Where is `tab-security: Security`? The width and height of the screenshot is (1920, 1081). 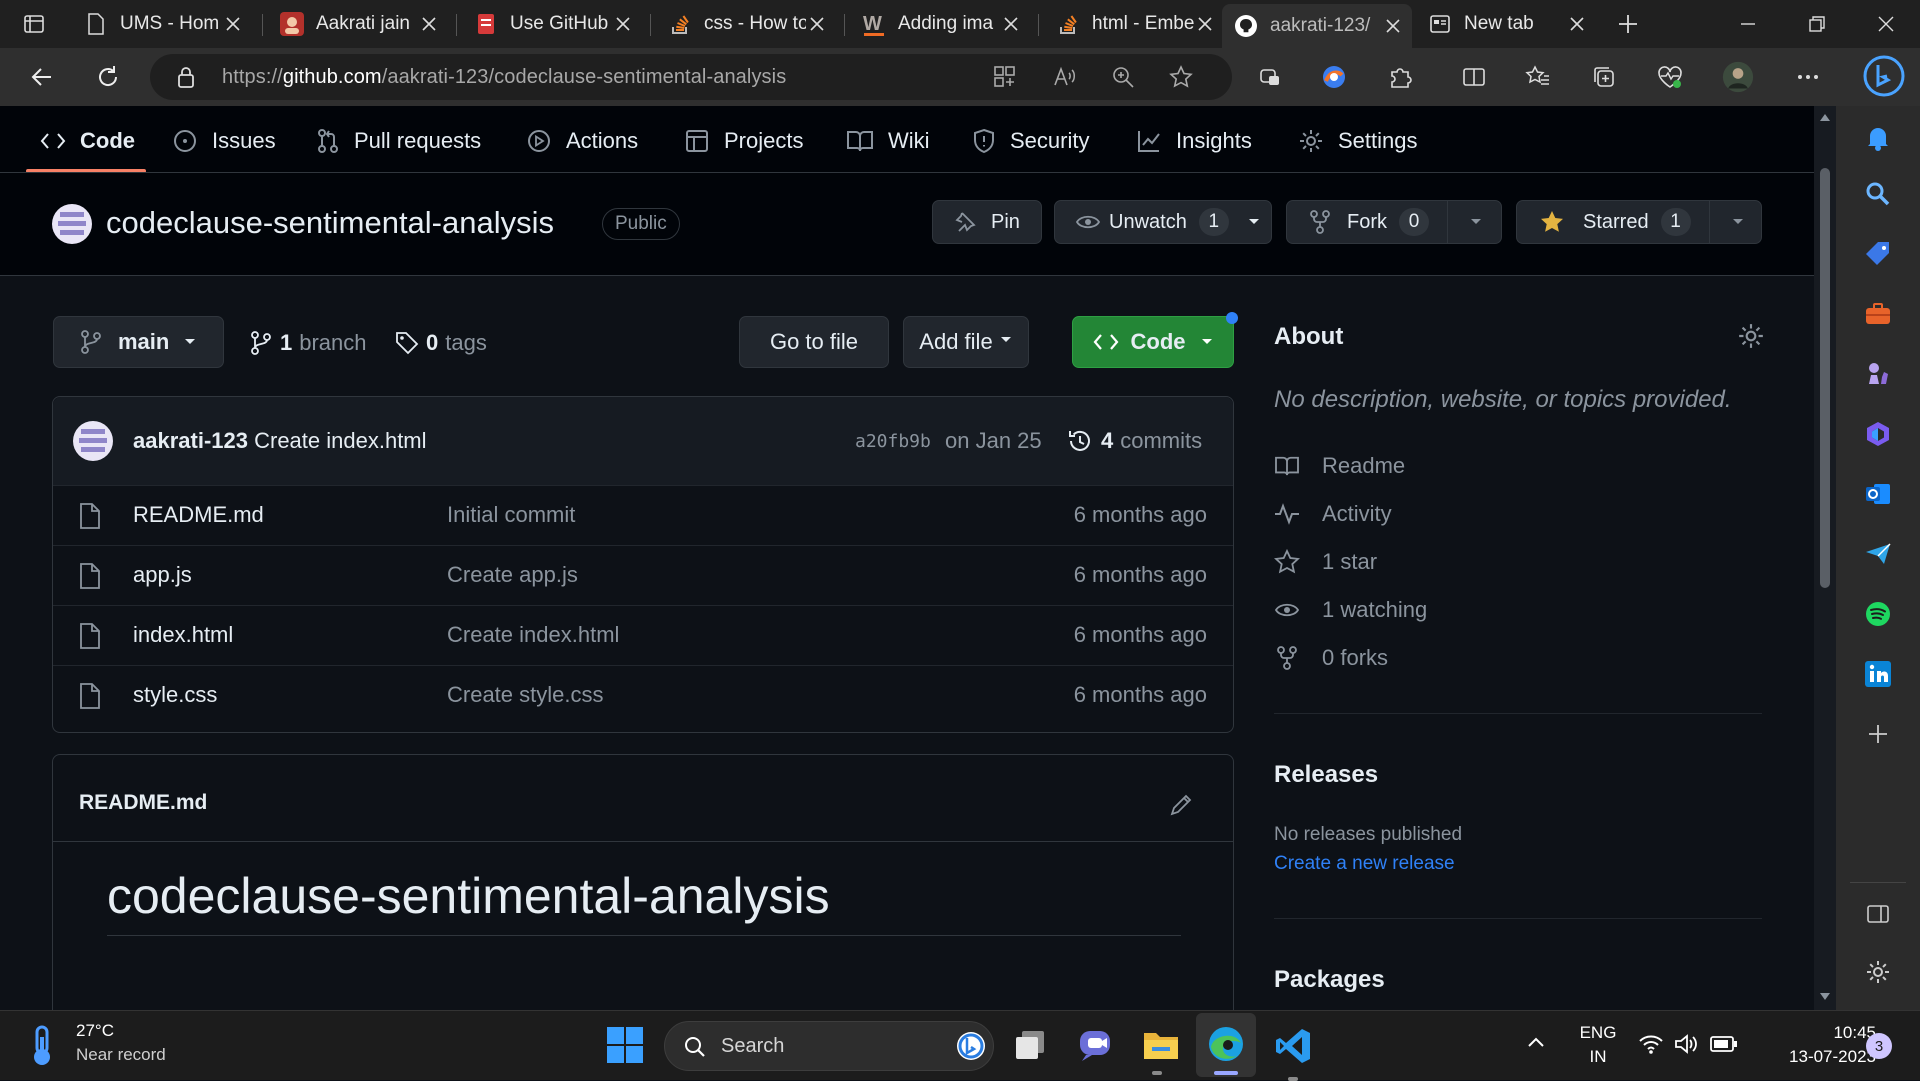 tab-security: Security is located at coordinates (1030, 141).